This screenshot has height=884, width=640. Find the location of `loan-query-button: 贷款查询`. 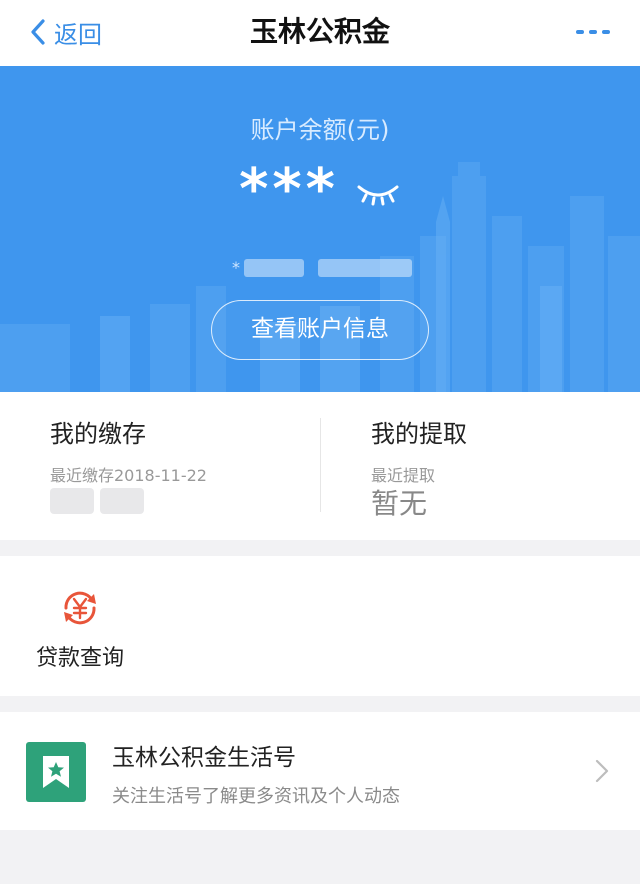

loan-query-button: 贷款查询 is located at coordinates (80, 634).